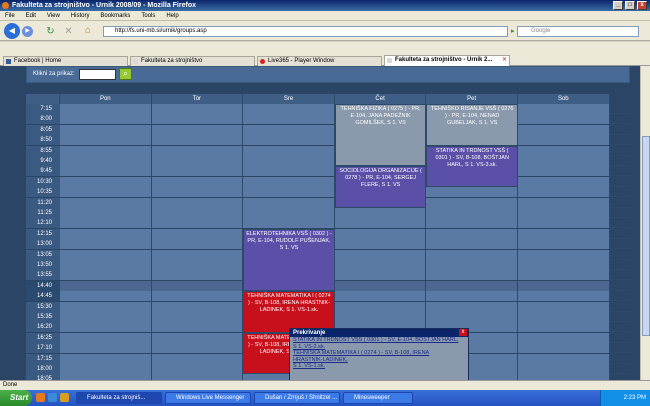 The width and height of the screenshot is (650, 406). What do you see at coordinates (12, 31) in the screenshot?
I see `back-button: ◀` at bounding box center [12, 31].